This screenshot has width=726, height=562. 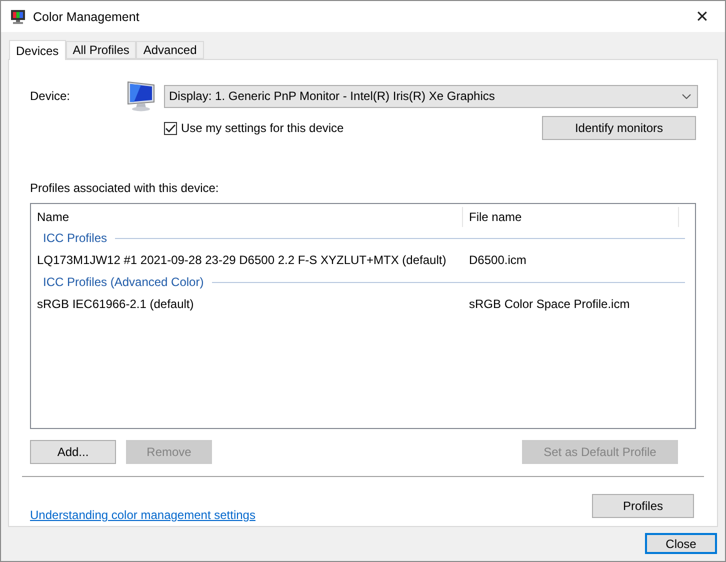 I want to click on help-link: Understanding color management settings, so click(x=143, y=515).